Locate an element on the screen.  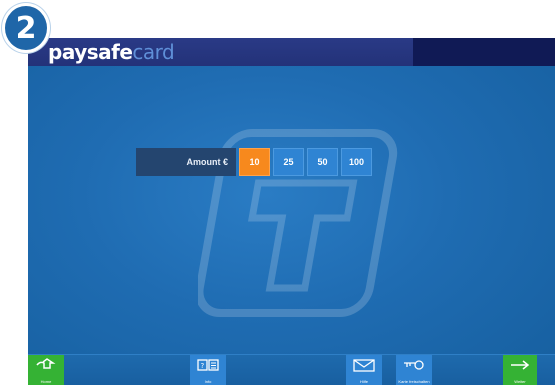
key-icon is located at coordinates (414, 365).